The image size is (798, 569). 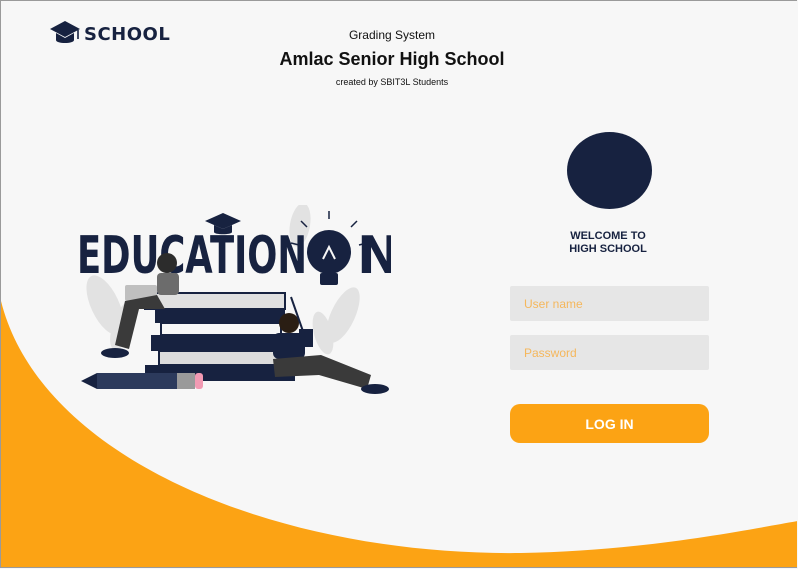 What do you see at coordinates (392, 35) in the screenshot?
I see `app-subtitle: Grading System` at bounding box center [392, 35].